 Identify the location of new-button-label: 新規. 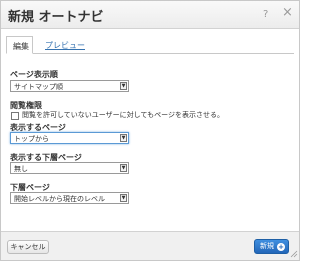
(267, 246).